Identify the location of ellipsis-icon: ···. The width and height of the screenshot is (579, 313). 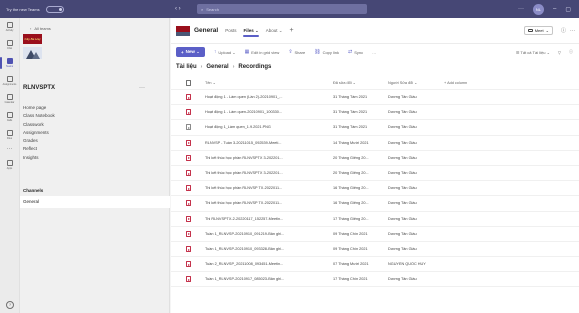
(572, 31).